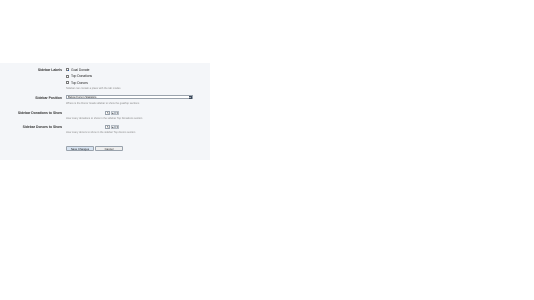 The image size is (534, 300). Describe the element at coordinates (48, 98) in the screenshot. I see `sidebar-position-label: Sidebar Position` at that location.